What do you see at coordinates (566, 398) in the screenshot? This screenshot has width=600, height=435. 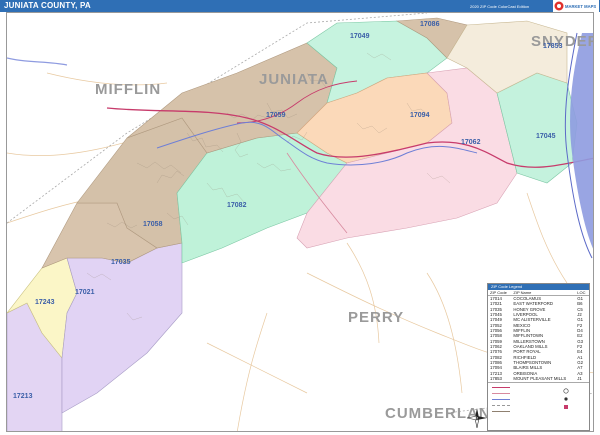 I see `city-symbol-icon` at bounding box center [566, 398].